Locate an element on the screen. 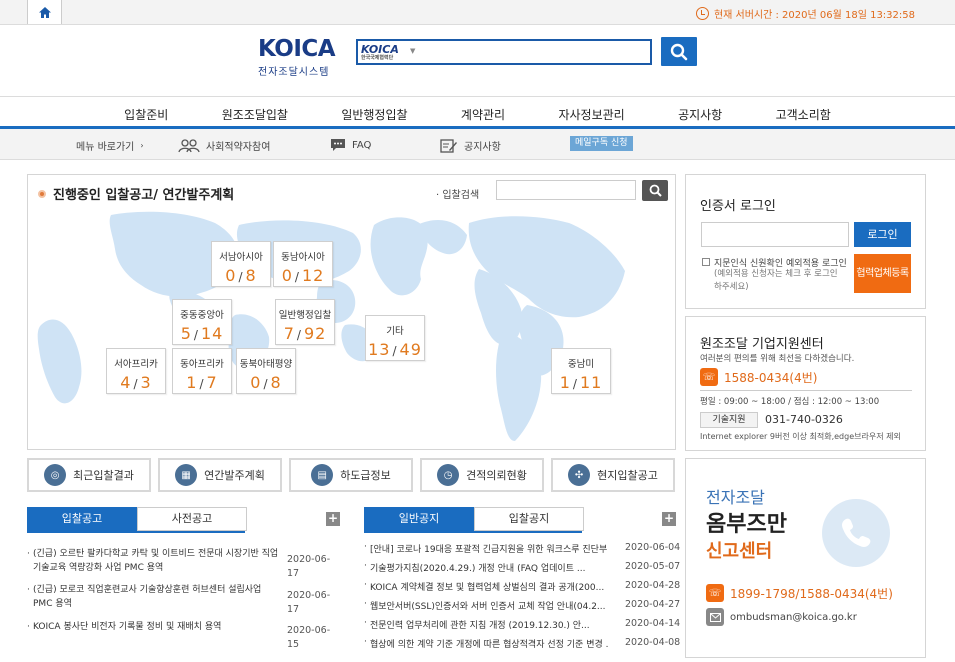  nav-item: 원조조달입찰 is located at coordinates (255, 116).